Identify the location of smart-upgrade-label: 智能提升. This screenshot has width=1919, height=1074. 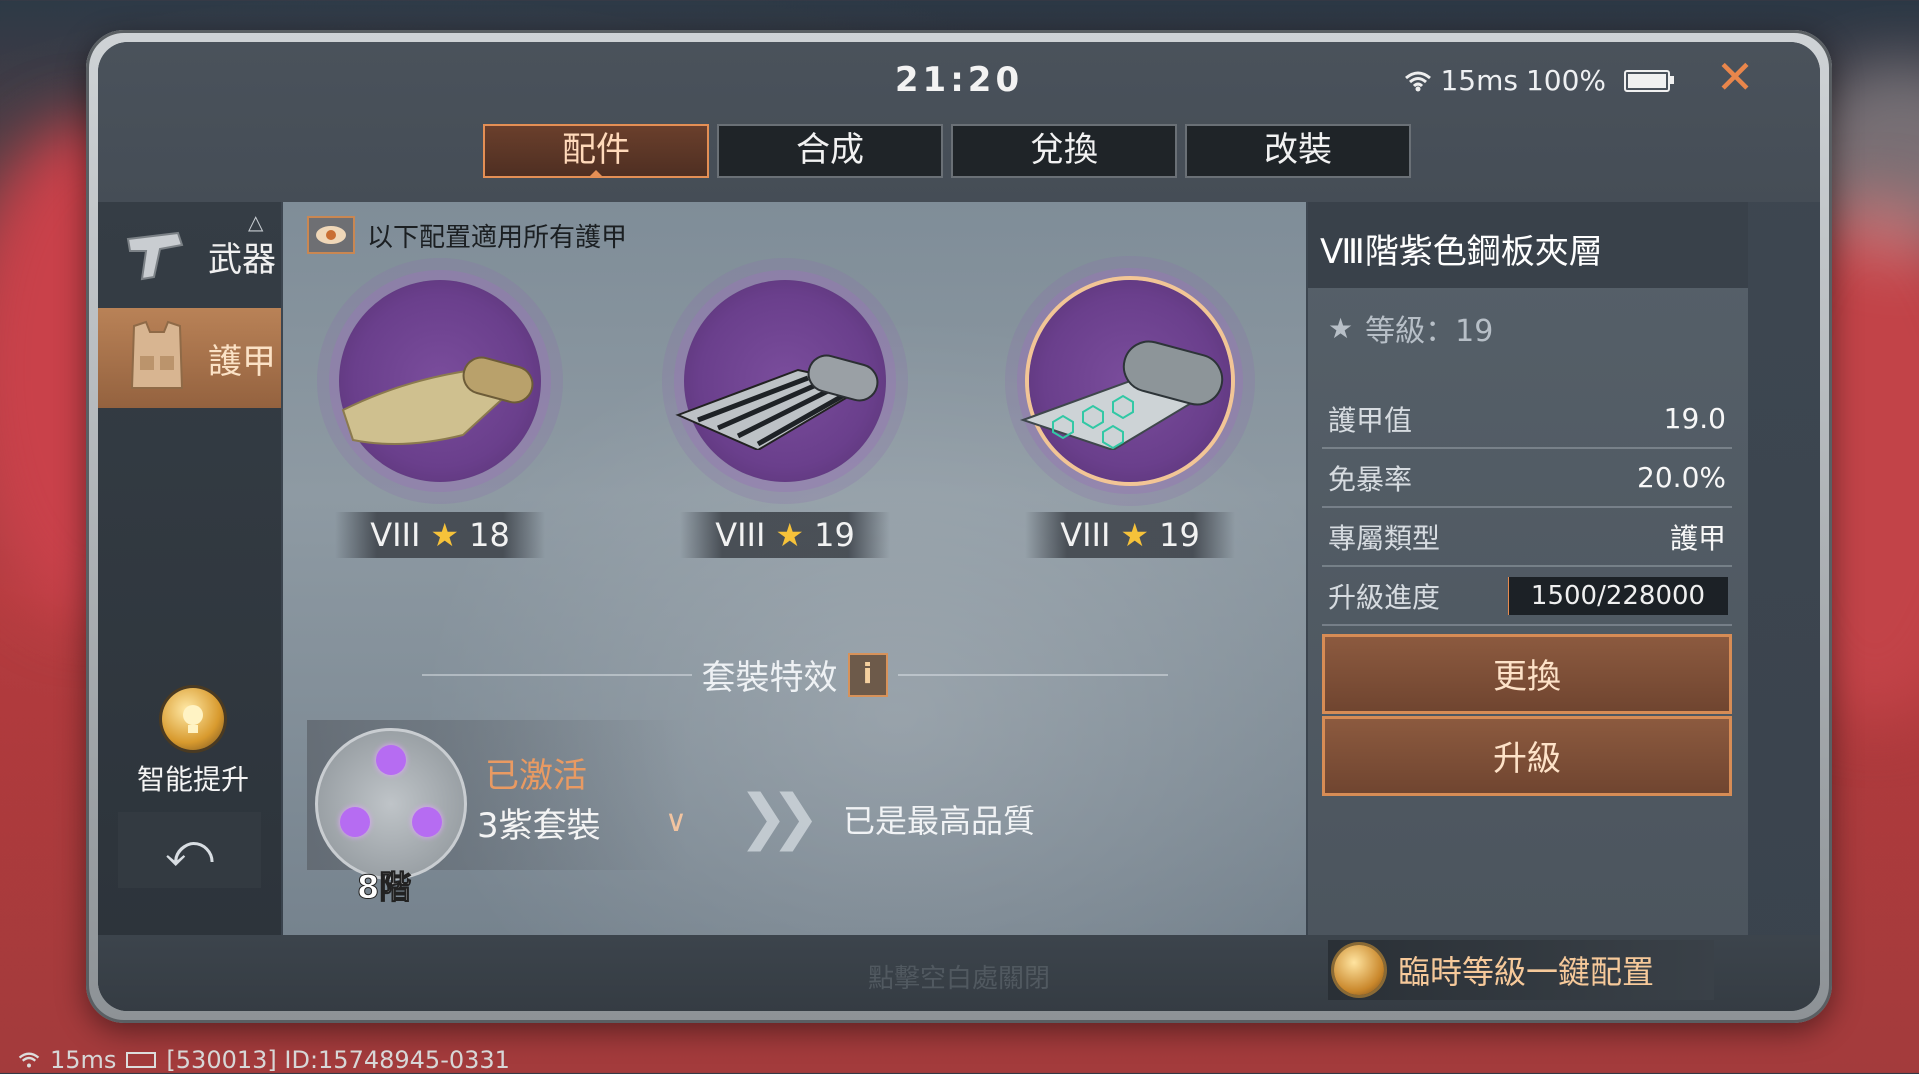
(192, 779).